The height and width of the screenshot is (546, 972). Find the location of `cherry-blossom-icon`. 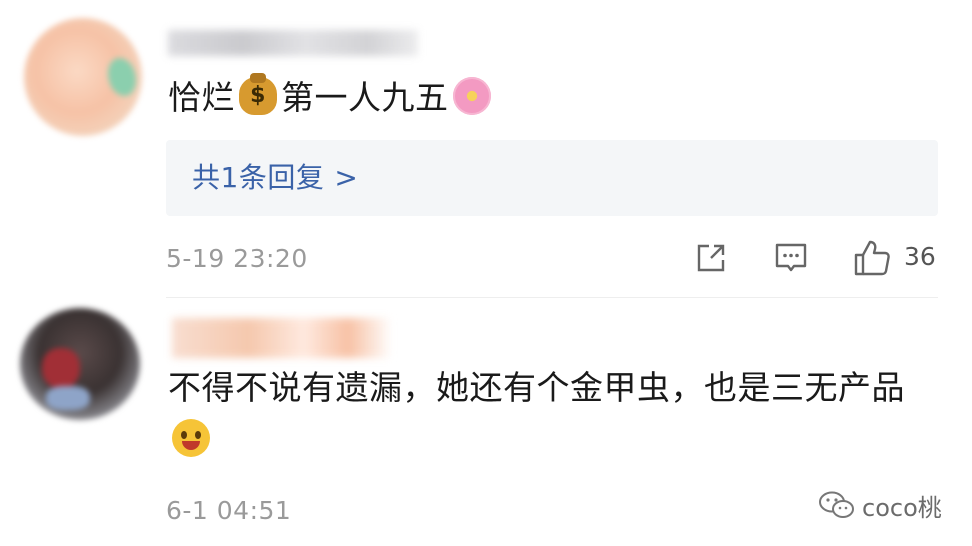

cherry-blossom-icon is located at coordinates (471, 96).